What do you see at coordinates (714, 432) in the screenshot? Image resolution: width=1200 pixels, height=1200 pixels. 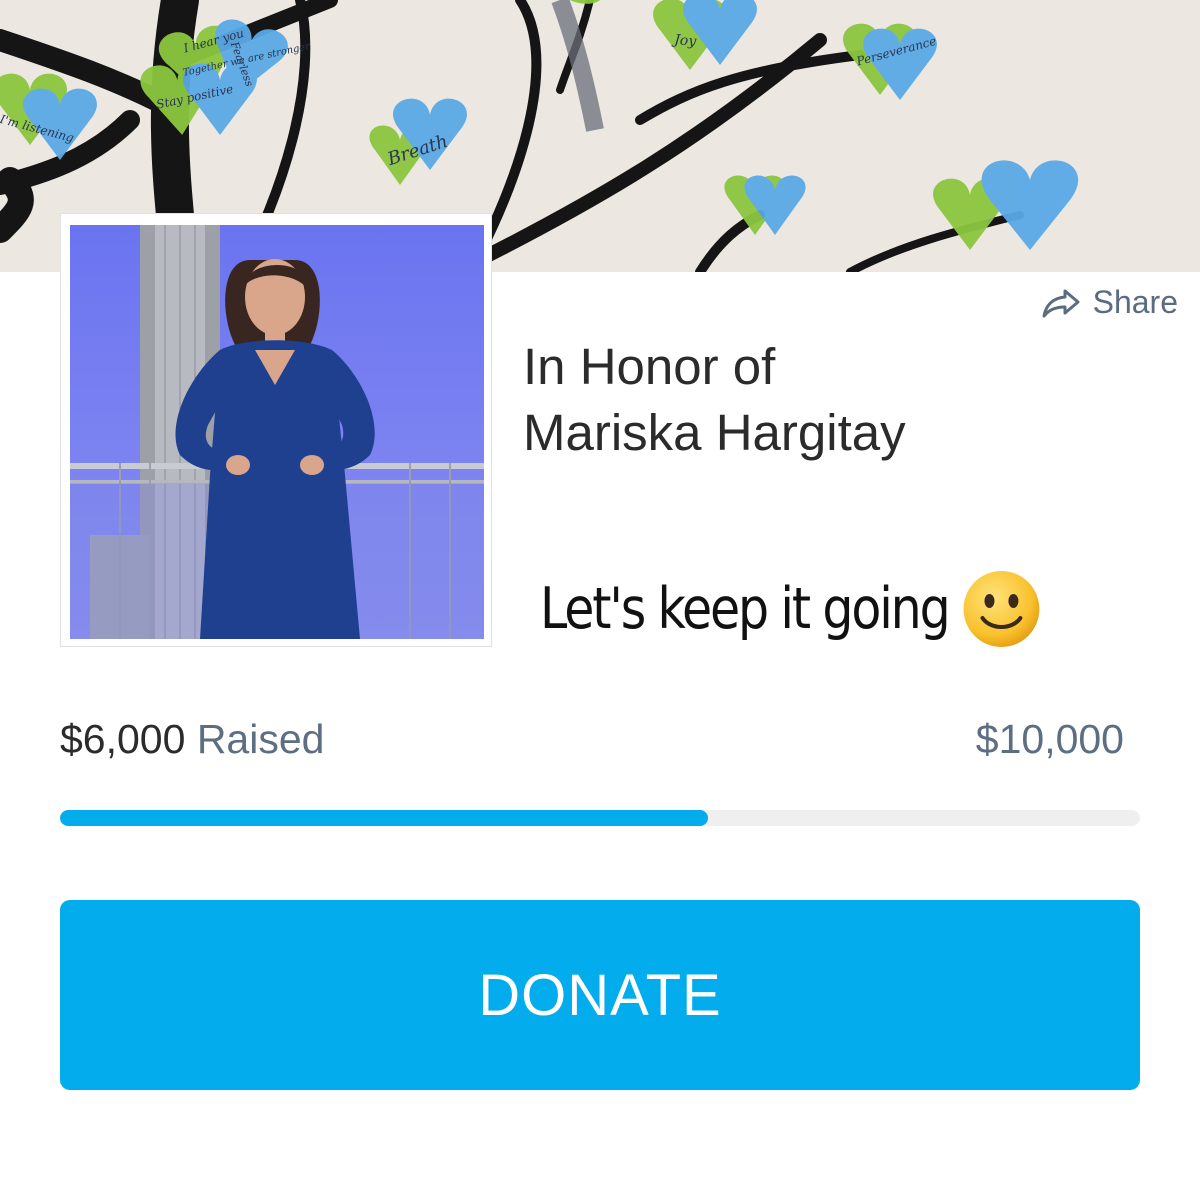 I see `campaign-title-line2: Mariska Hargitay` at bounding box center [714, 432].